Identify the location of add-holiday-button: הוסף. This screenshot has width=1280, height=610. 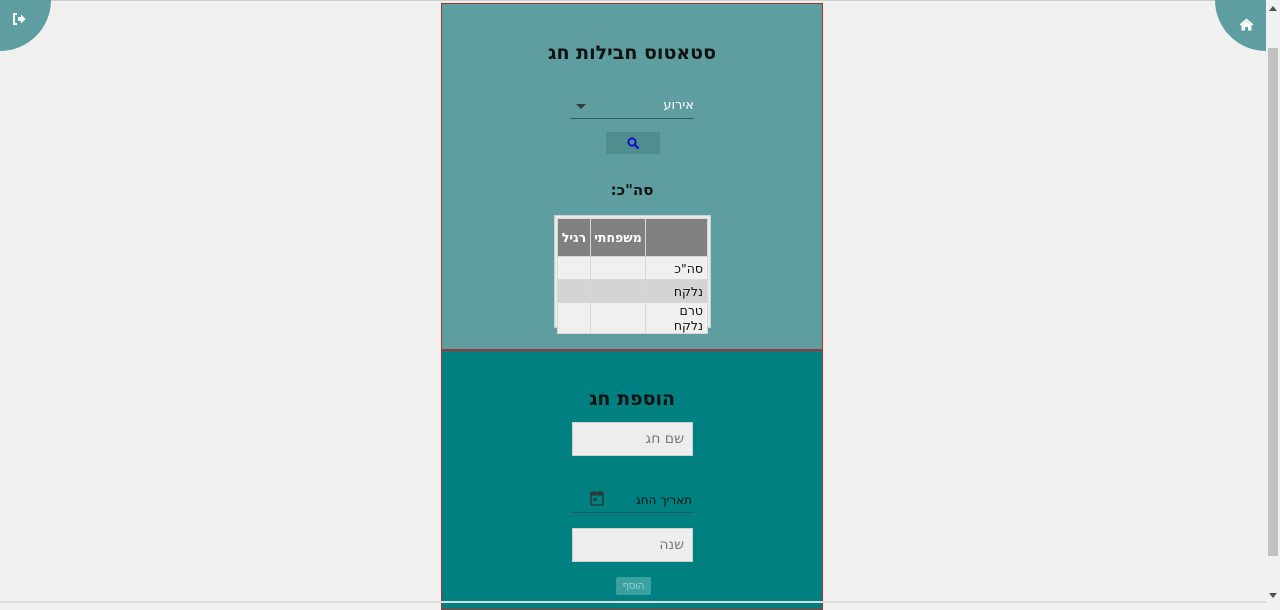
(633, 586).